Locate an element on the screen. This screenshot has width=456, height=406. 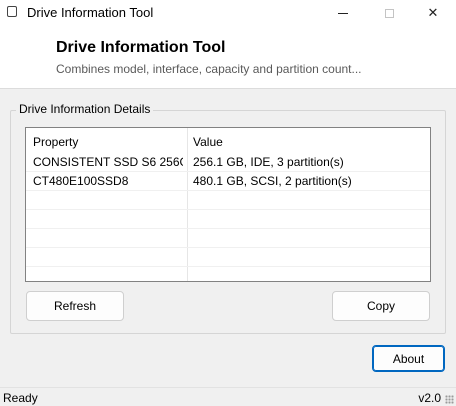
version-text: v2.0 is located at coordinates (429, 398).